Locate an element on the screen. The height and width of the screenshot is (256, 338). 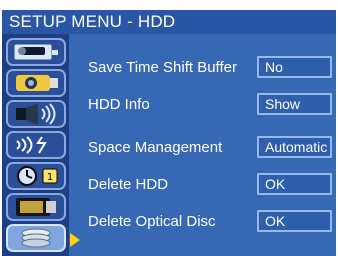
title-bar: SETUP MENU - HDD is located at coordinates (169, 22).